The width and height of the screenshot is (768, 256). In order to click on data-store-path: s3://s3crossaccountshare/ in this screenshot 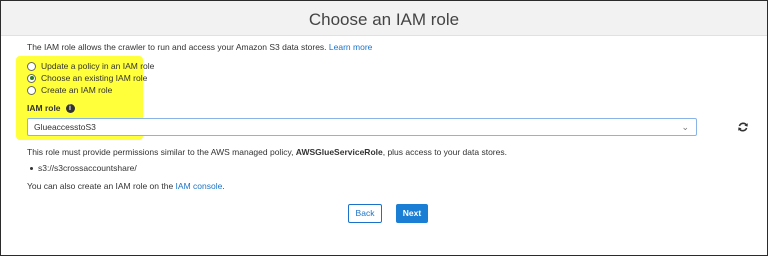, I will do `click(87, 168)`.